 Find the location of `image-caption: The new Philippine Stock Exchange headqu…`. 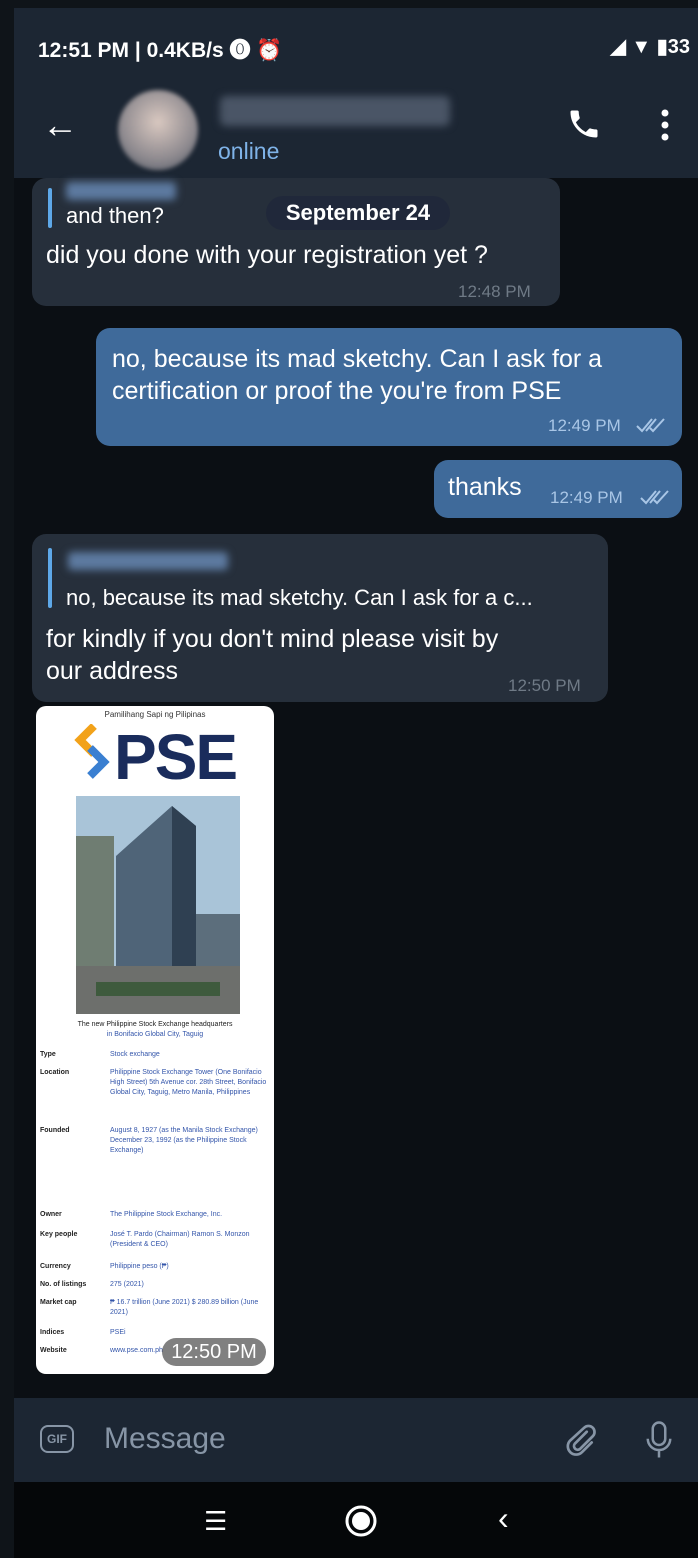

image-caption: The new Philippine Stock Exchange headqu… is located at coordinates (155, 1030).